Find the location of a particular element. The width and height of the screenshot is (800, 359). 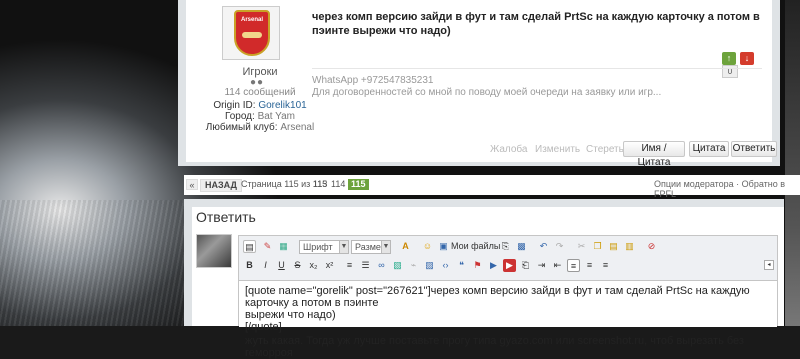

vote-down-icon: ↓ is located at coordinates (747, 58).